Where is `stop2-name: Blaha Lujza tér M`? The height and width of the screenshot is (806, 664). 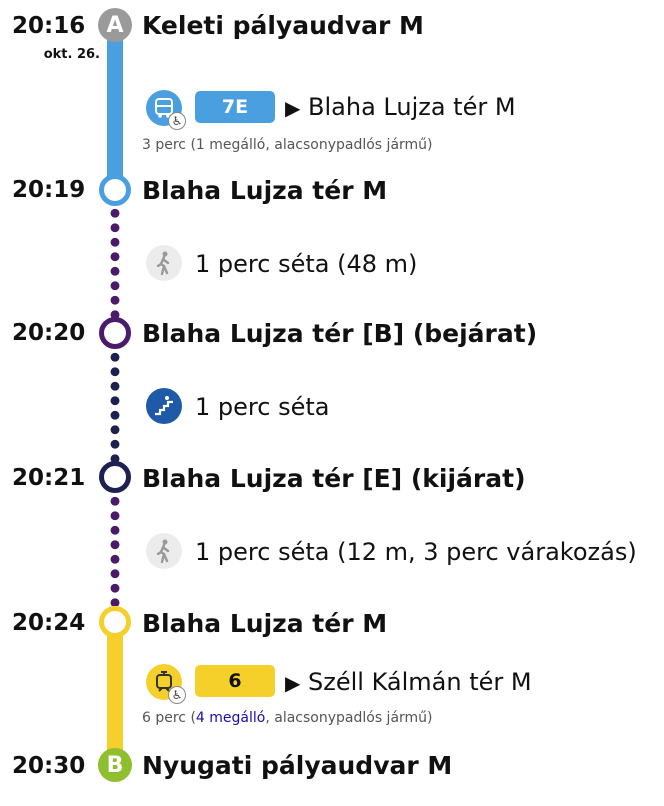
stop2-name: Blaha Lujza tér M is located at coordinates (264, 190).